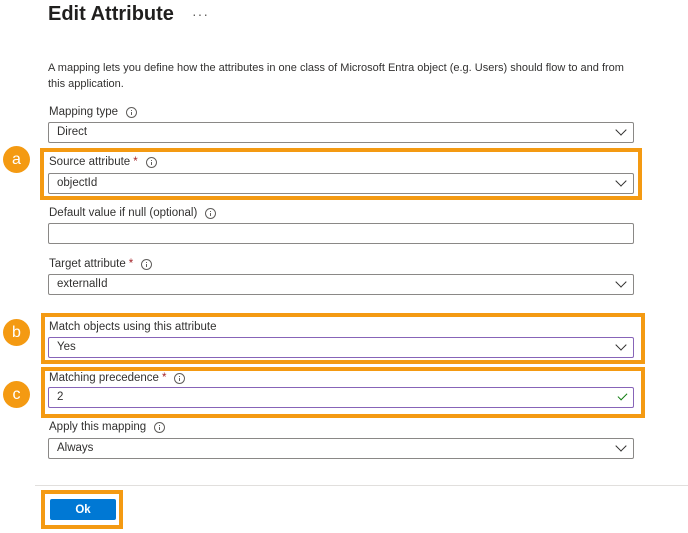 The image size is (688, 533). What do you see at coordinates (341, 233) in the screenshot?
I see `default-value-input` at bounding box center [341, 233].